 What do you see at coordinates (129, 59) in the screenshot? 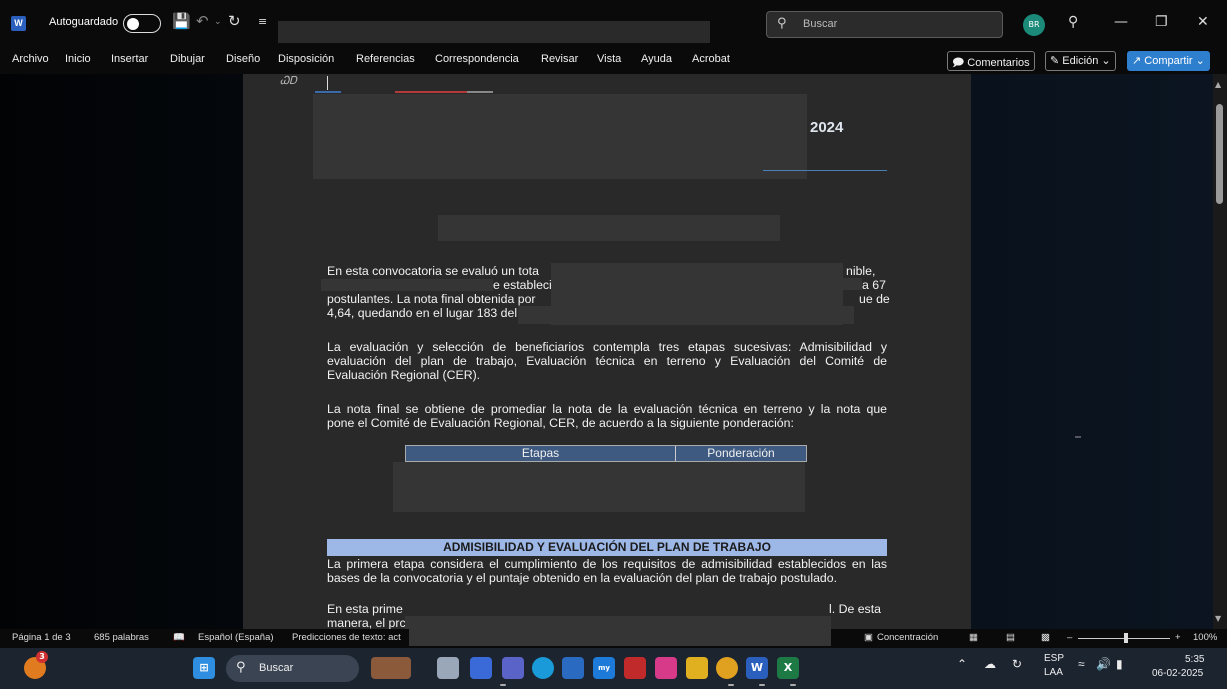
I see `menu-insertar: Insertar` at bounding box center [129, 59].